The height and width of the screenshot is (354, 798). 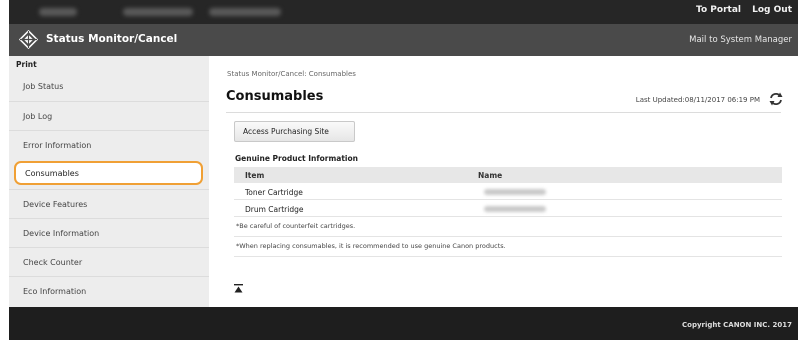 What do you see at coordinates (296, 226) in the screenshot?
I see `note-text: *Be careful of counterfeit cartridges.` at bounding box center [296, 226].